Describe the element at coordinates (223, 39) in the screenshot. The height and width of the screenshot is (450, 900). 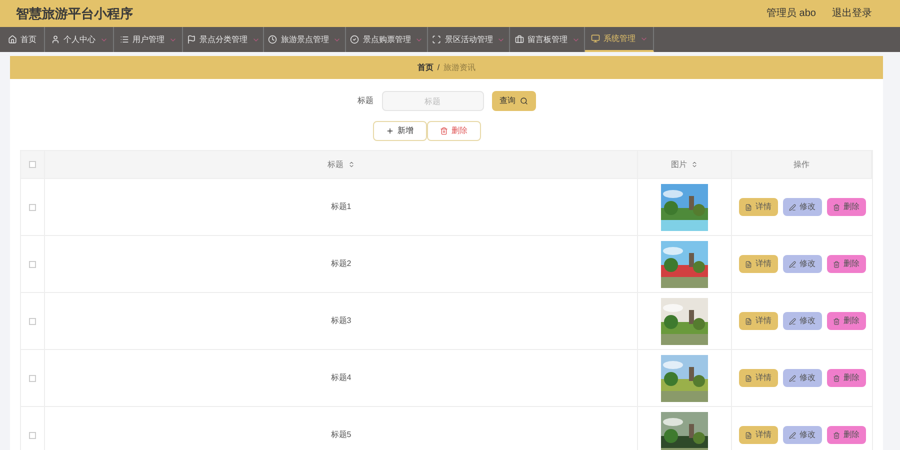
I see `nav-item: 景点分类管理` at that location.